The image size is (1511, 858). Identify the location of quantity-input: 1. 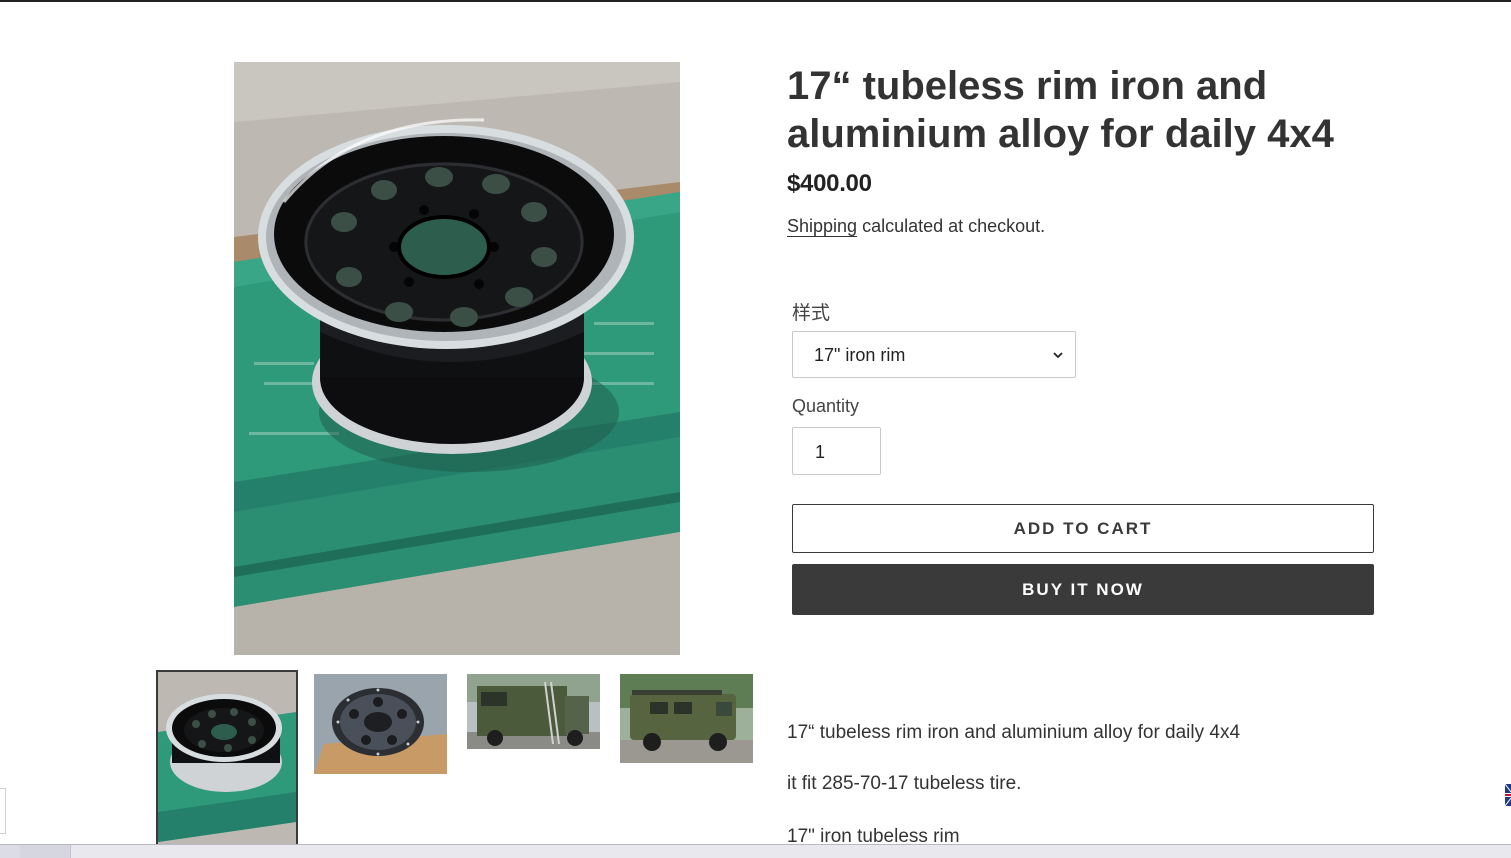
(836, 451).